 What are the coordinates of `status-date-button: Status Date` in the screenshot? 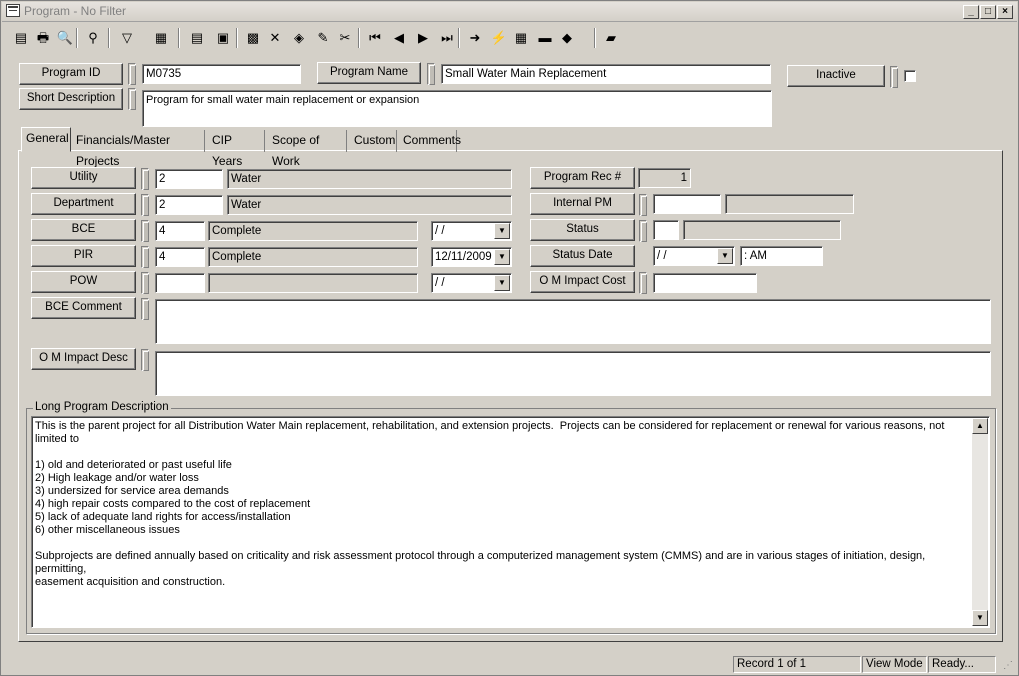 It's located at (582, 256).